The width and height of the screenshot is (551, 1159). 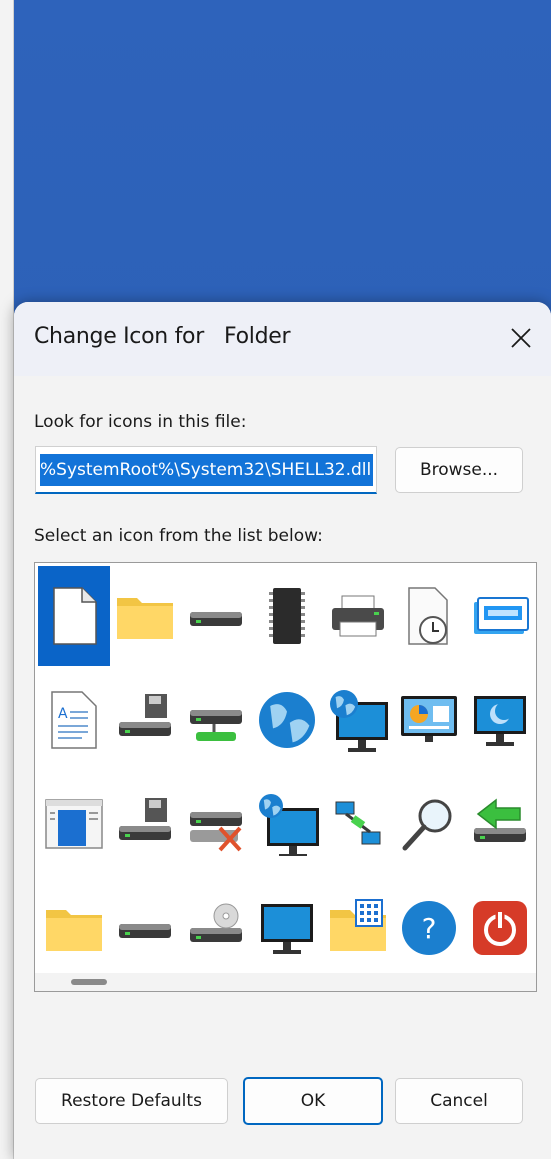 I want to click on close-button, so click(x=521, y=338).